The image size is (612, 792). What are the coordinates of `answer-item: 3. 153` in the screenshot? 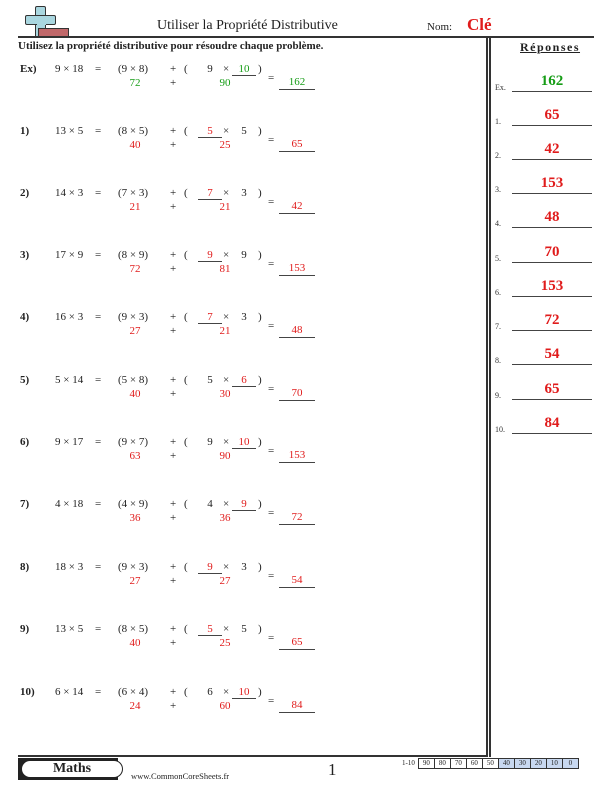 It's located at (545, 184).